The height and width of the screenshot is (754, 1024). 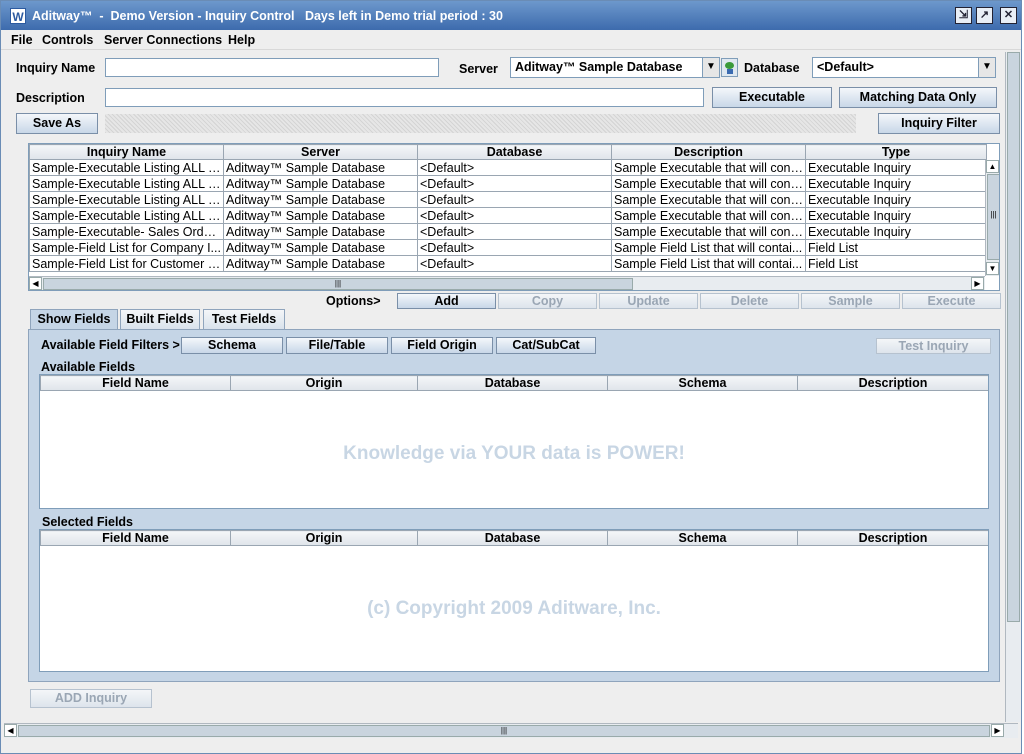 I want to click on selected-header-origin: Origin, so click(x=324, y=538).